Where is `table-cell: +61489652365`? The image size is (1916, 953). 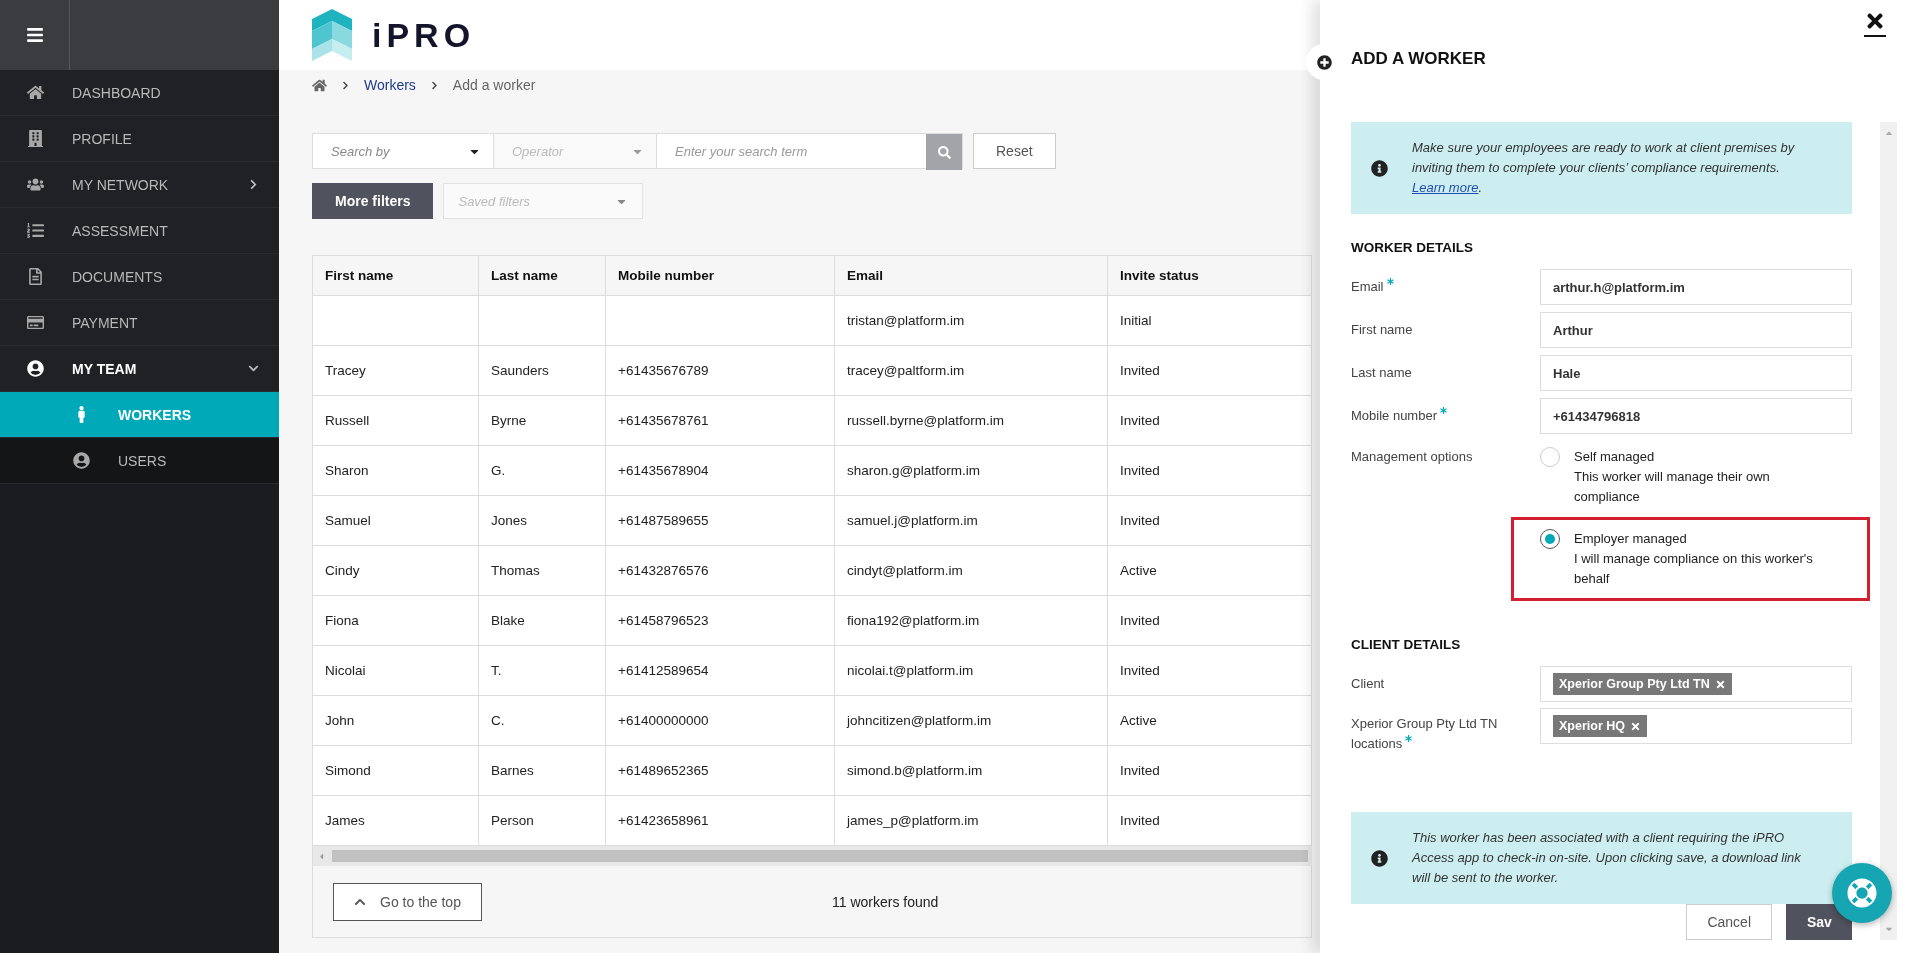
table-cell: +61489652365 is located at coordinates (720, 770).